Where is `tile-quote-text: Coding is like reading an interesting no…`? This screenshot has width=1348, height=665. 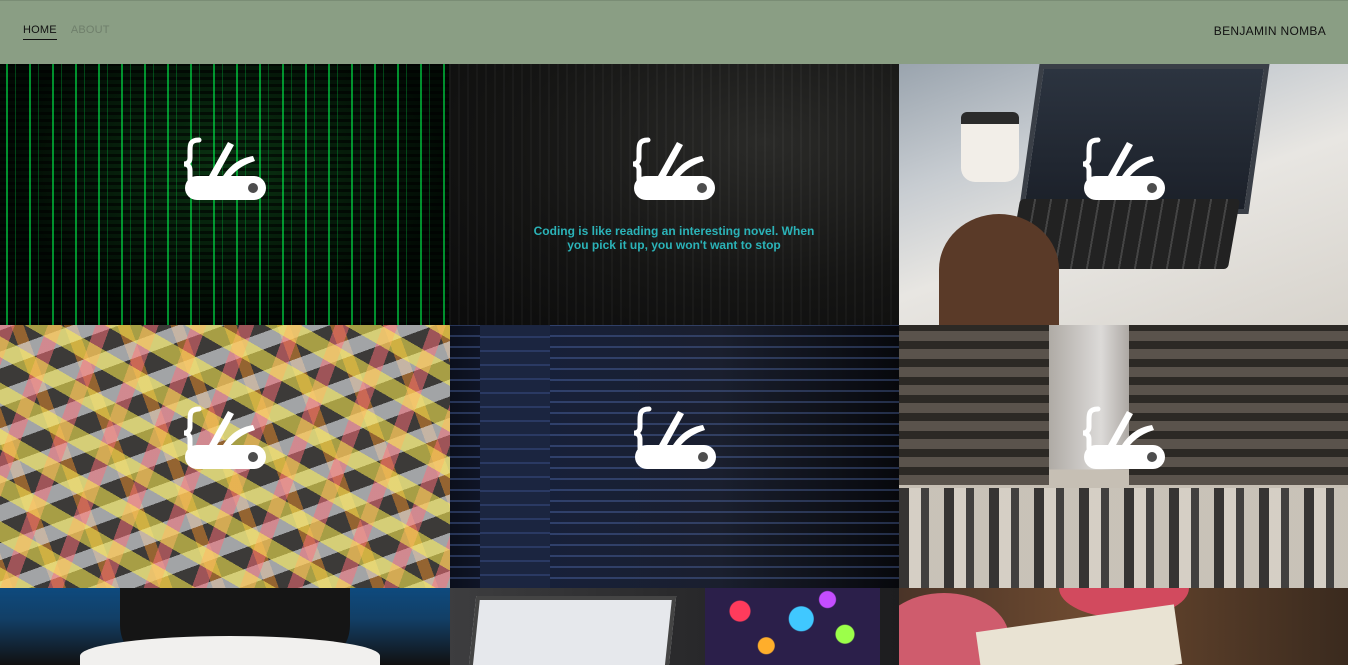 tile-quote-text: Coding is like reading an interesting no… is located at coordinates (674, 238).